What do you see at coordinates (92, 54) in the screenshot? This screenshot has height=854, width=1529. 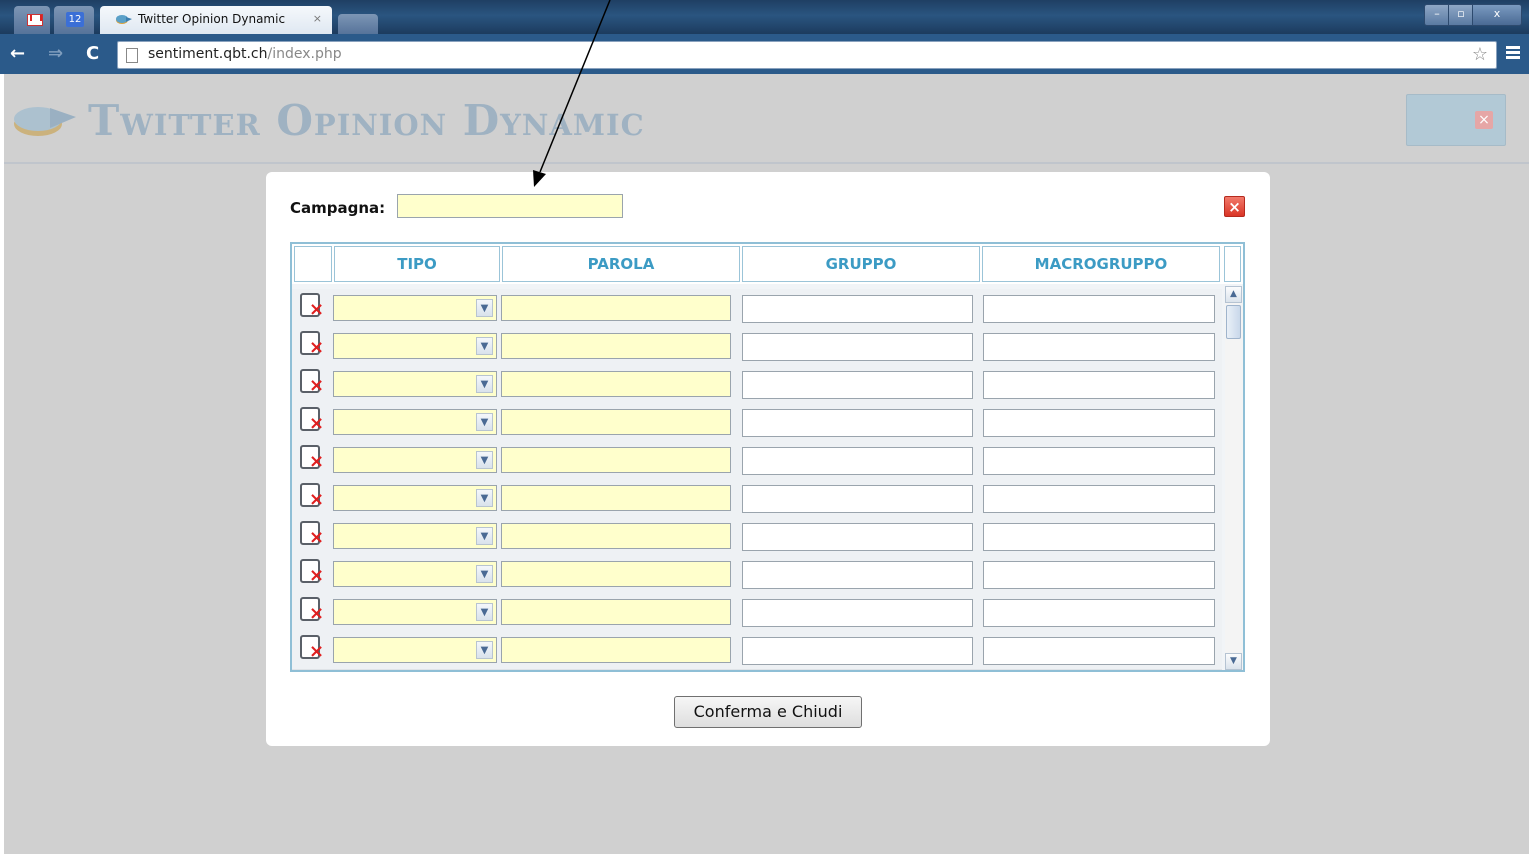 I see `reload-icon: C` at bounding box center [92, 54].